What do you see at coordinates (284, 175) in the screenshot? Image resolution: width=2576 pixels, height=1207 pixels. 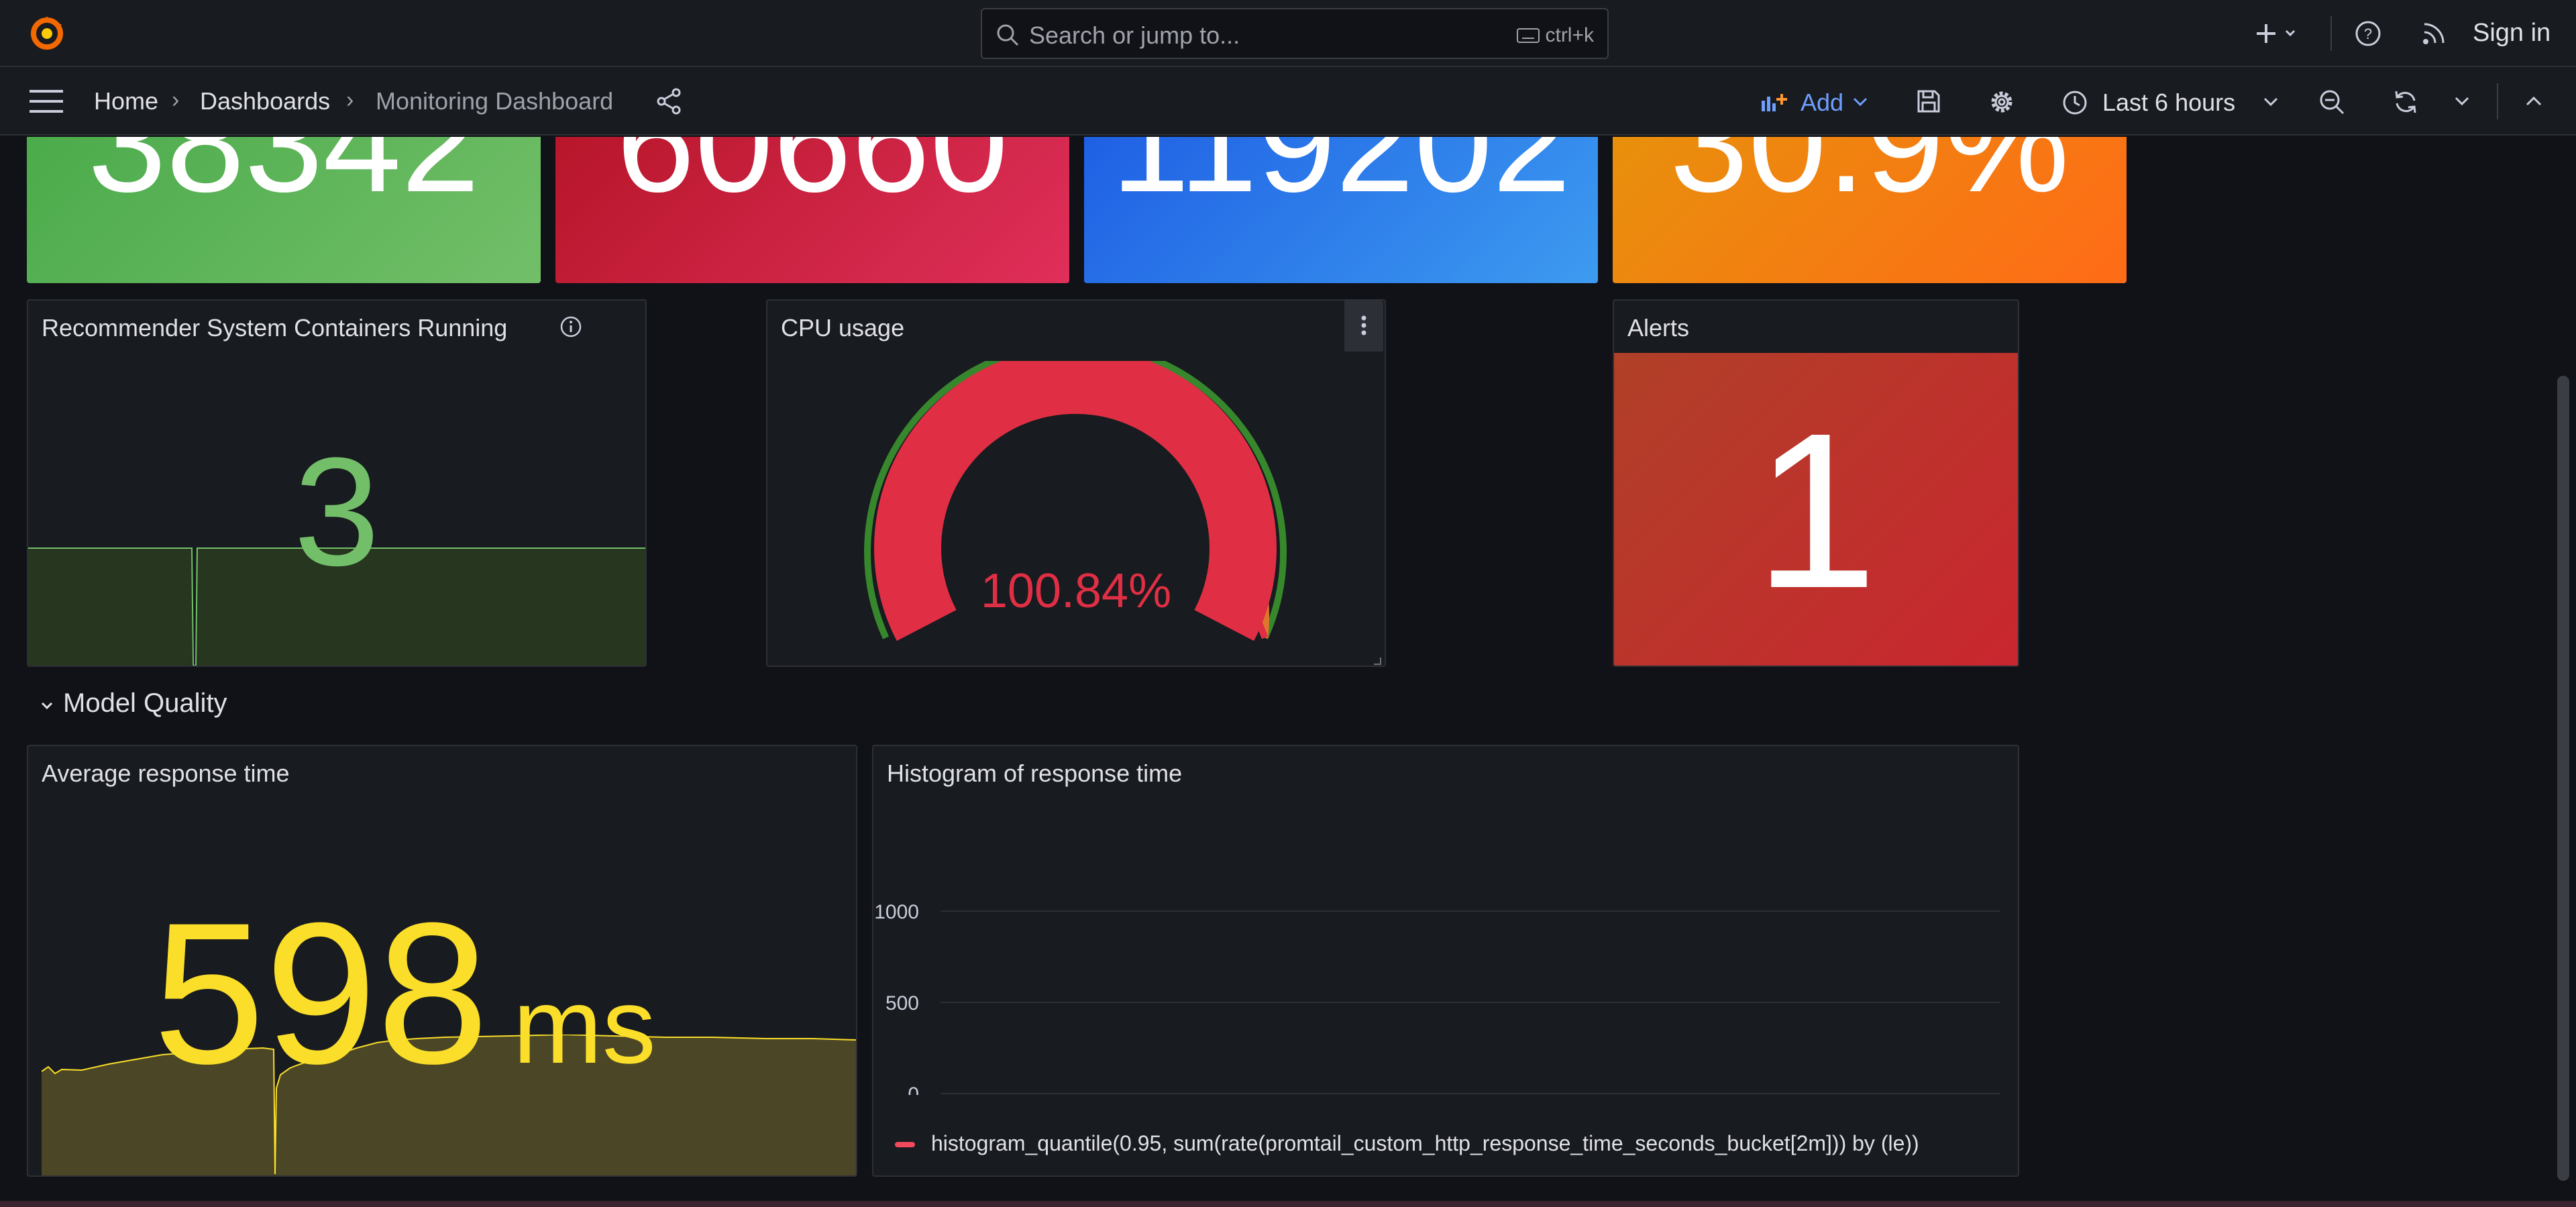 I see `stat-value: 38342` at bounding box center [284, 175].